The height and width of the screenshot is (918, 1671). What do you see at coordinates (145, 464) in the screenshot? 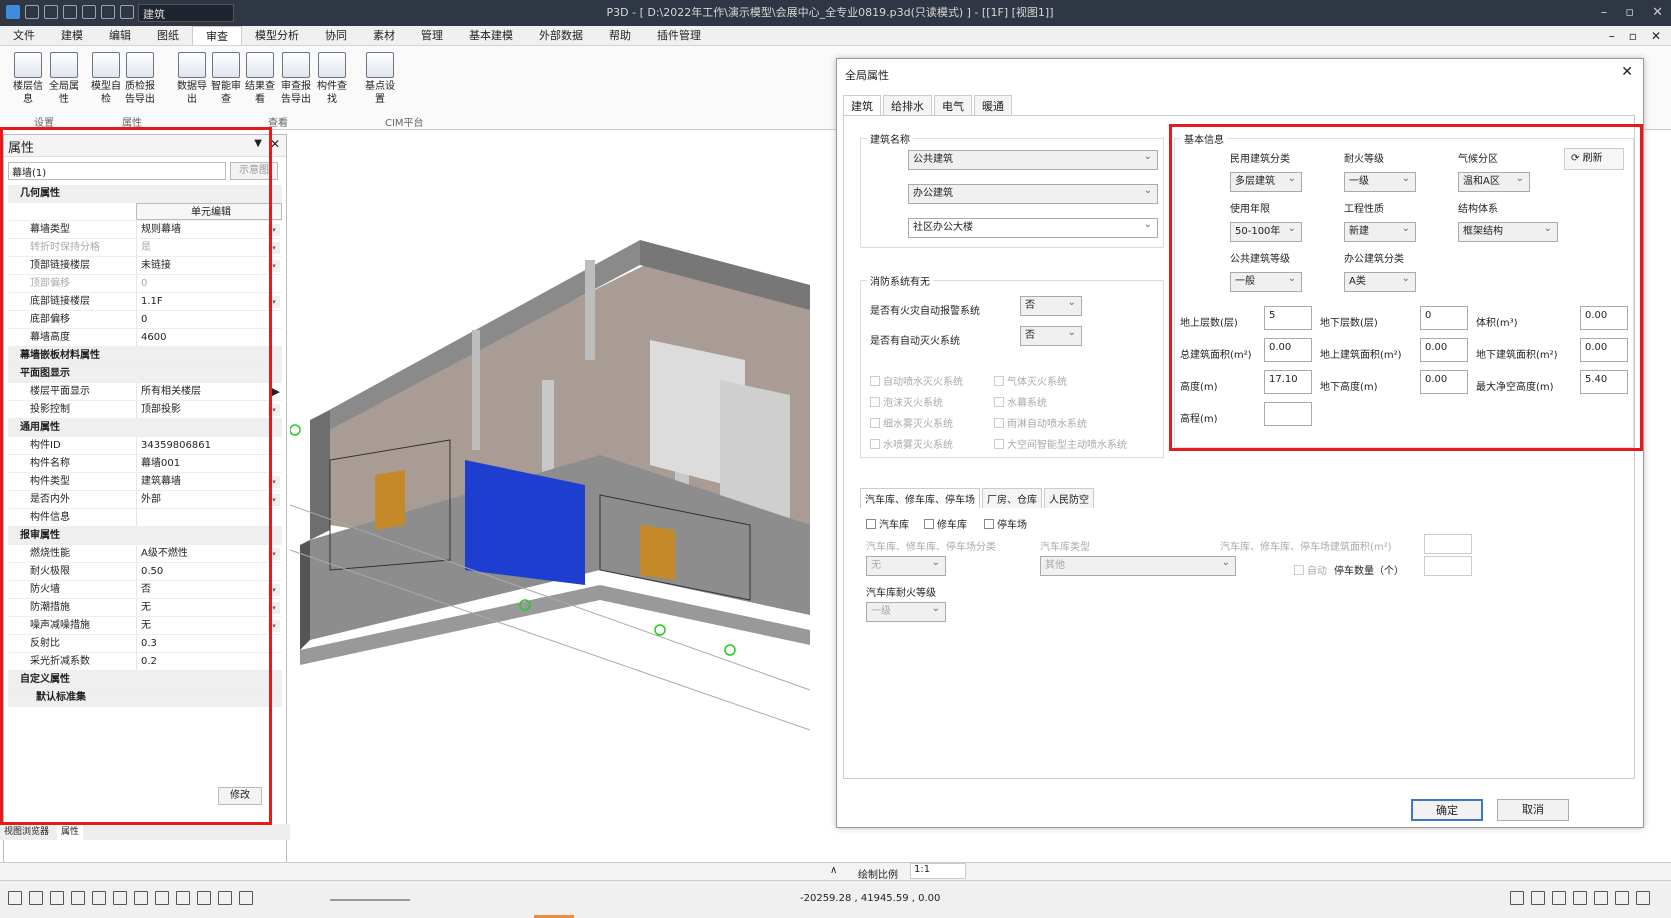
I see `property-row: 构件名称 幕墙001` at bounding box center [145, 464].